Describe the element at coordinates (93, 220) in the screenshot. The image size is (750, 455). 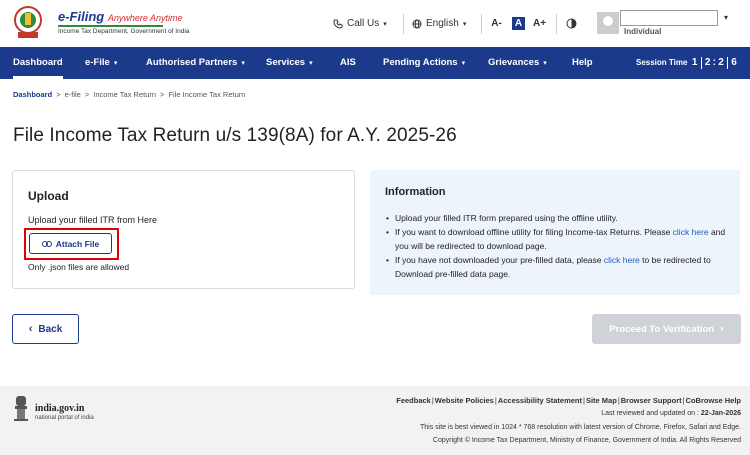
I see `upload-instruction: Upload your filled ITR from Here` at that location.